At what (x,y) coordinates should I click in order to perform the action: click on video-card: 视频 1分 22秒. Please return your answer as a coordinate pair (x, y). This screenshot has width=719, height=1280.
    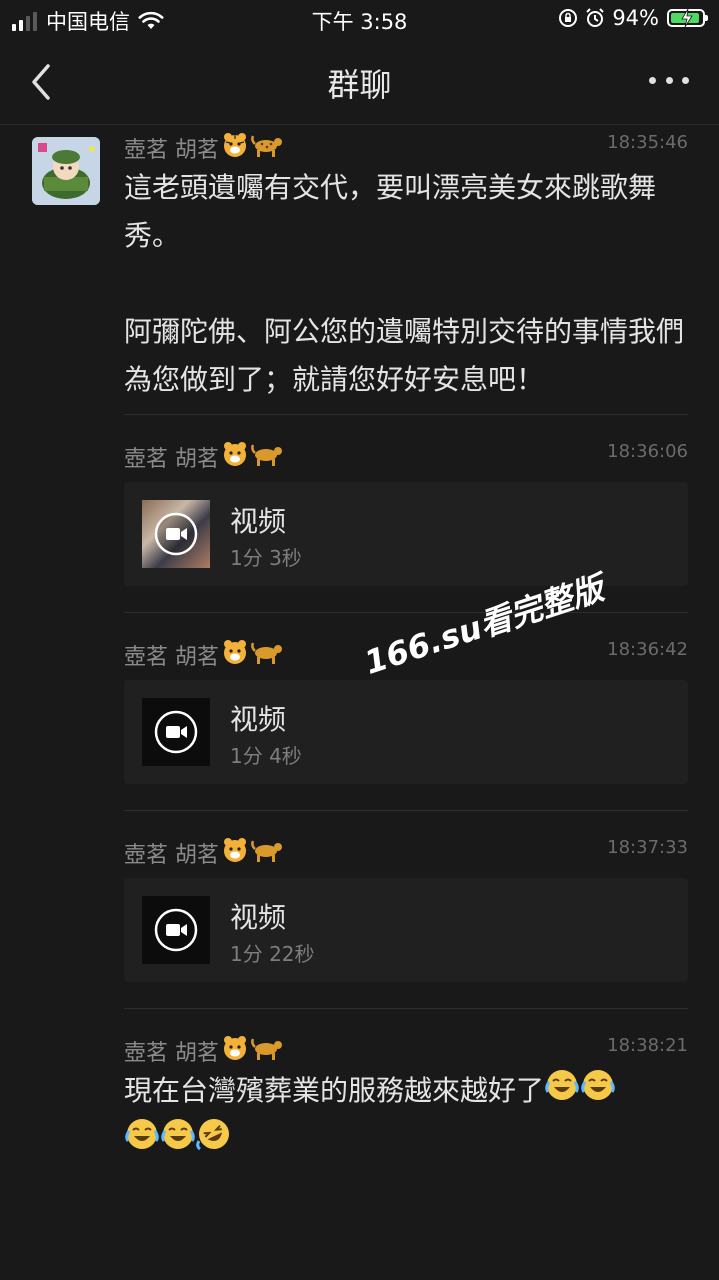
    Looking at the image, I should click on (406, 930).